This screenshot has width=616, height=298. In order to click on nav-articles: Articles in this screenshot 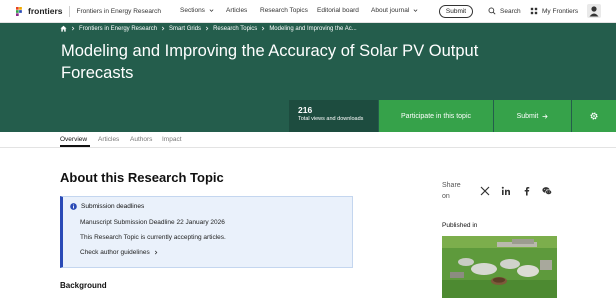, I will do `click(236, 10)`.